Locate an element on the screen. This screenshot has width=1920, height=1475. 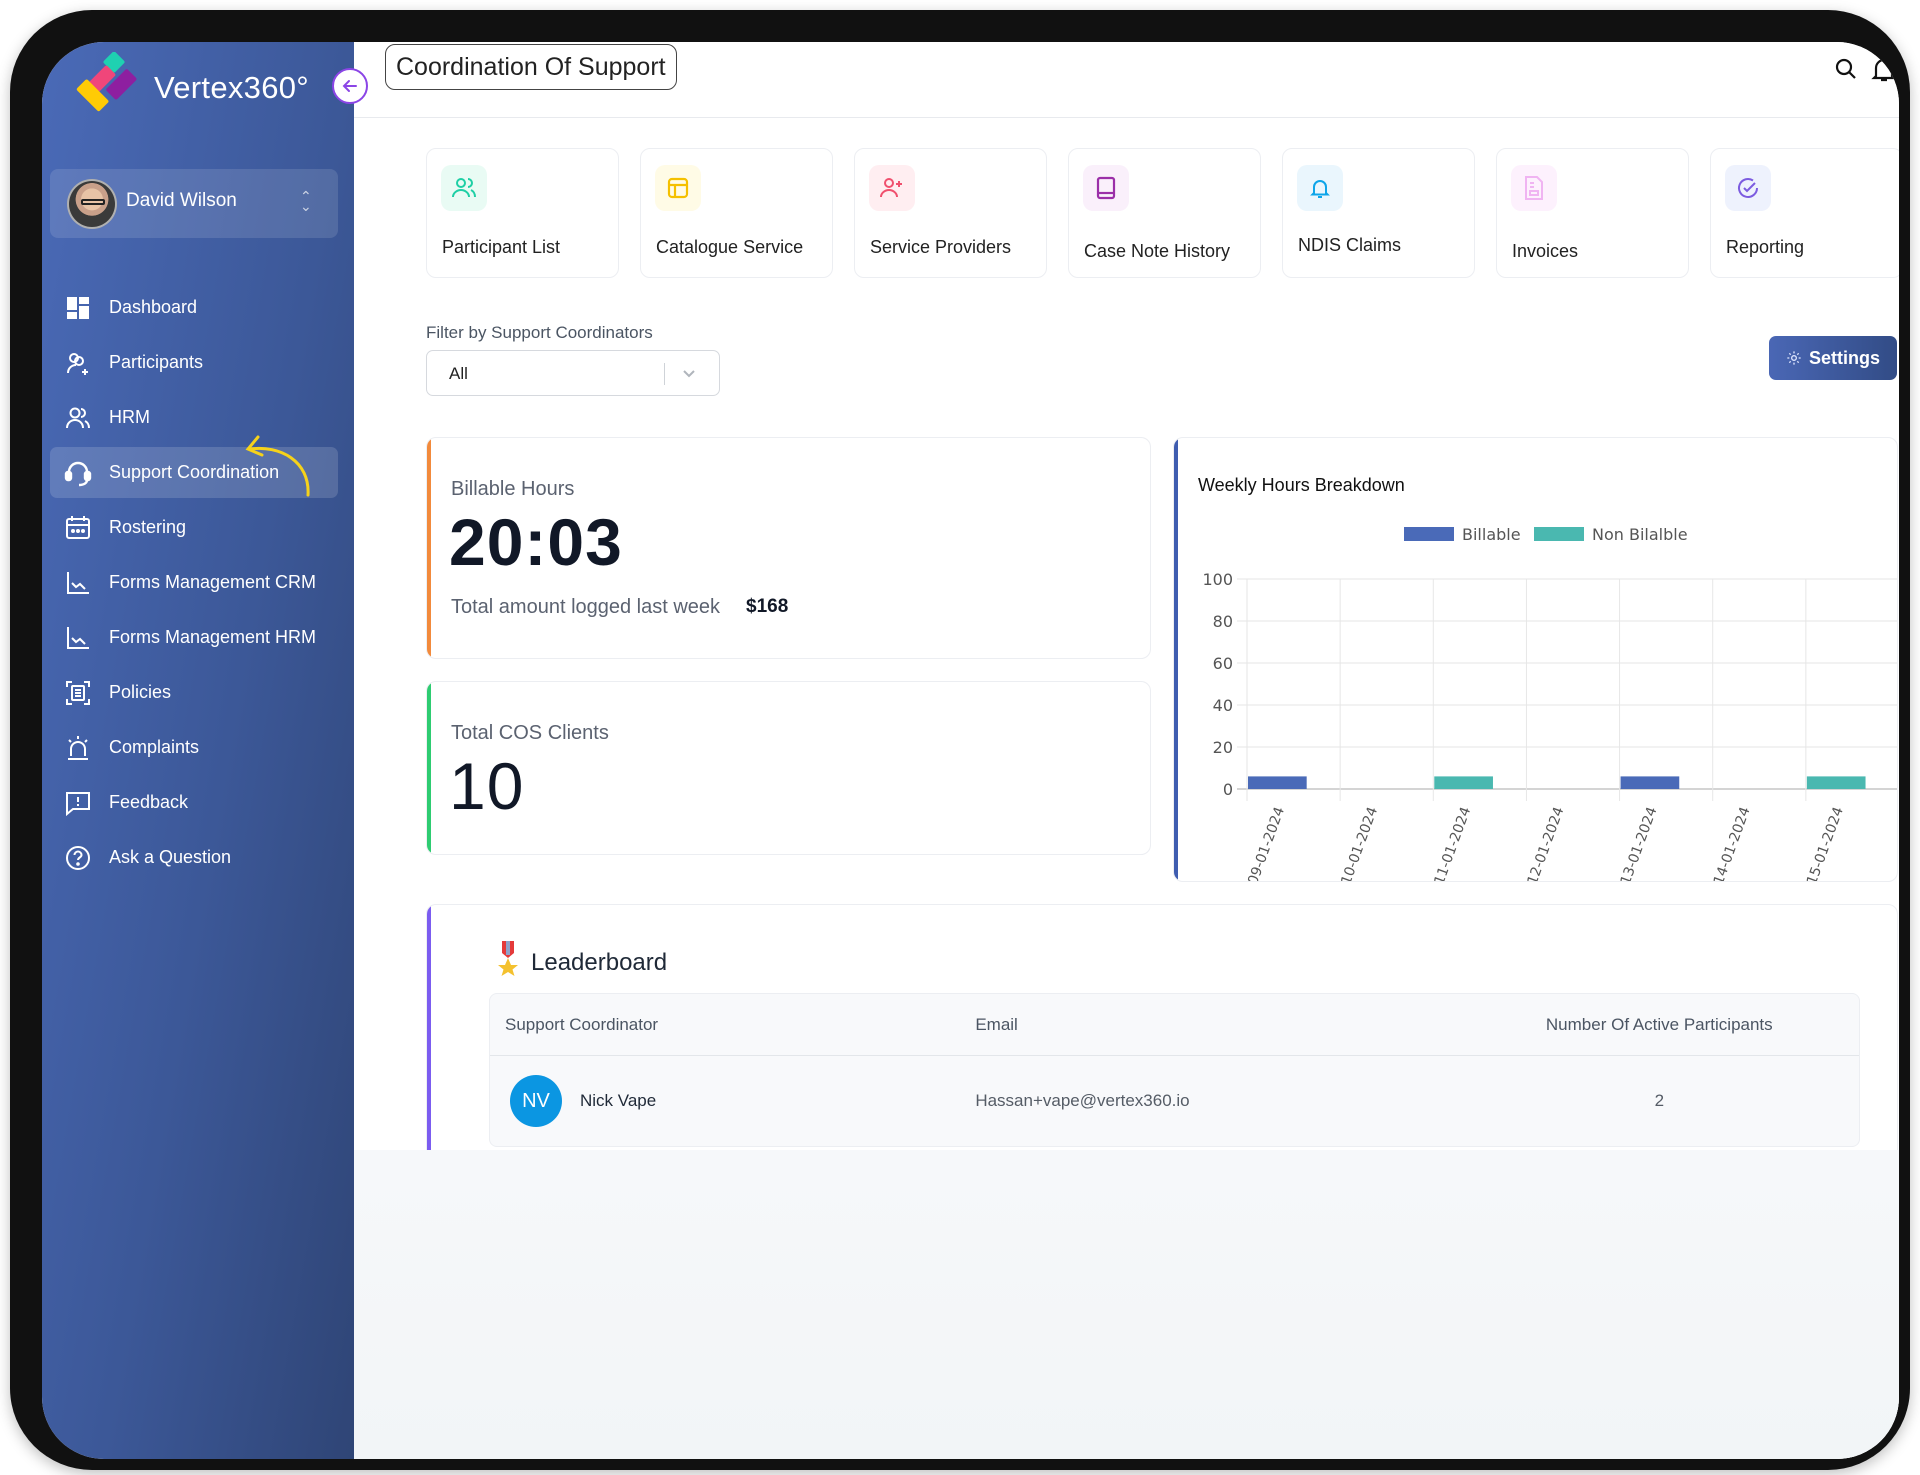
sidebar-item-complaints: Complaints is located at coordinates (194, 747).